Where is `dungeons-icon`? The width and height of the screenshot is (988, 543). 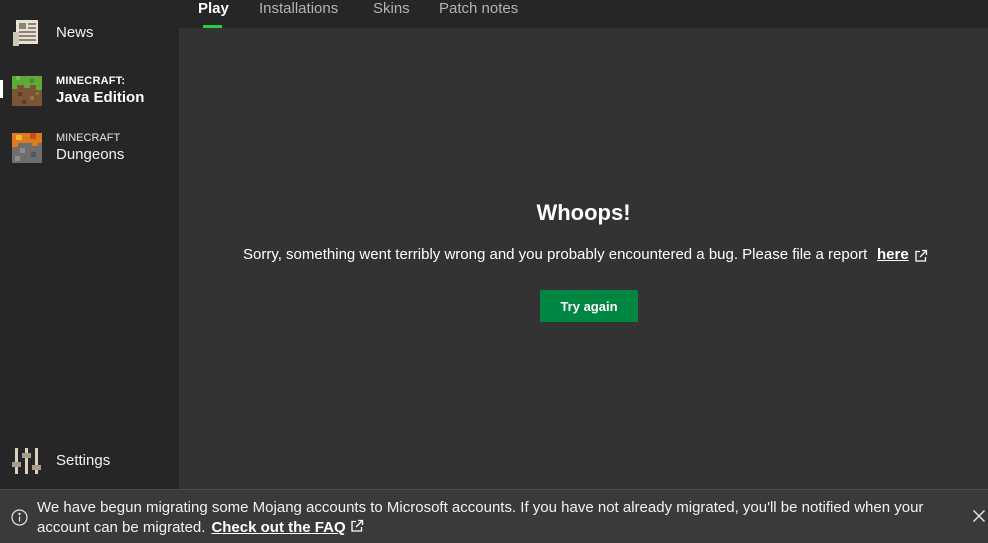
dungeons-icon is located at coordinates (27, 148).